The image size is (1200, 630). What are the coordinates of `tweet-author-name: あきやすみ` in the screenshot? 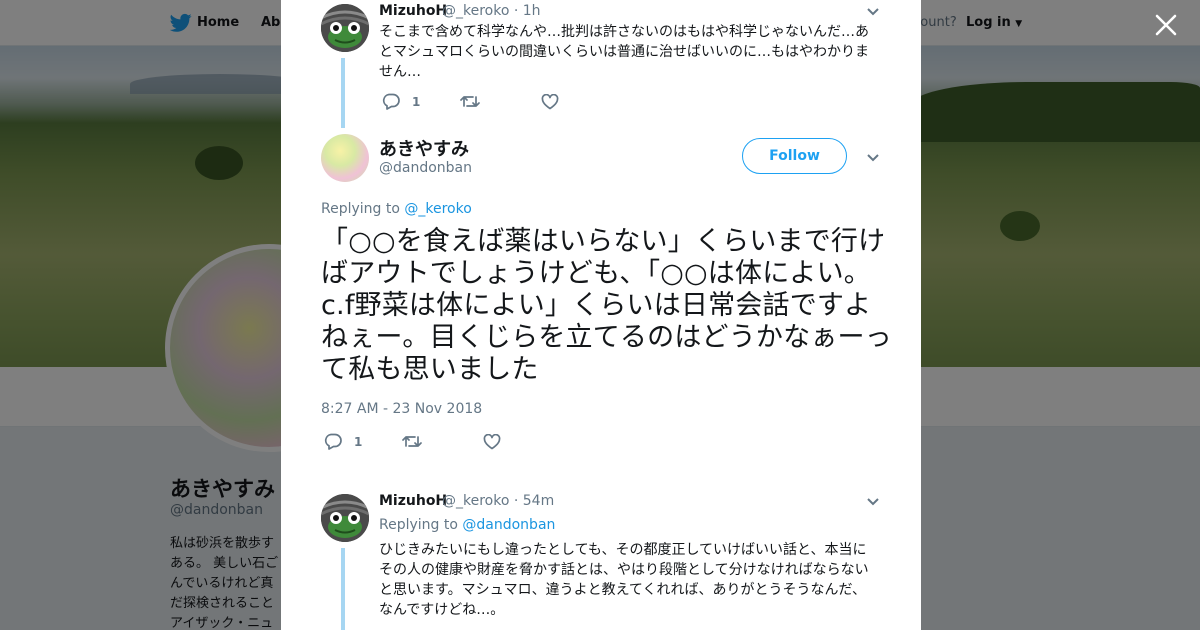 It's located at (424, 148).